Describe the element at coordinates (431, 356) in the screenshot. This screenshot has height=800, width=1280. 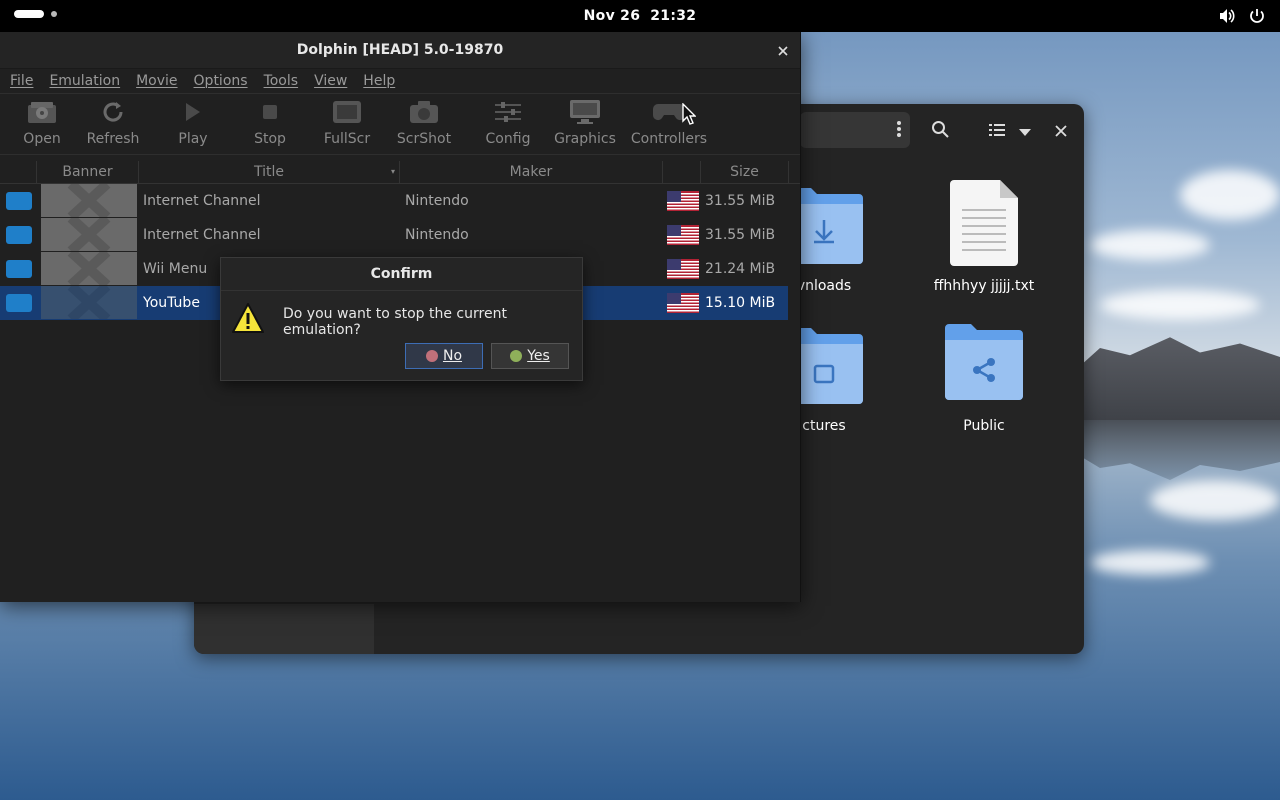
I see `no-icon` at that location.